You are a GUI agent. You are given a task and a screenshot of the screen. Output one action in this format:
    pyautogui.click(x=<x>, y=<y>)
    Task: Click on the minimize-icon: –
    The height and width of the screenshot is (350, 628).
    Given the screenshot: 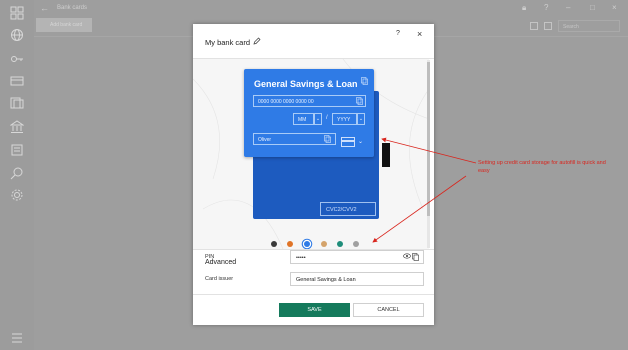 What is the action you would take?
    pyautogui.click(x=568, y=7)
    